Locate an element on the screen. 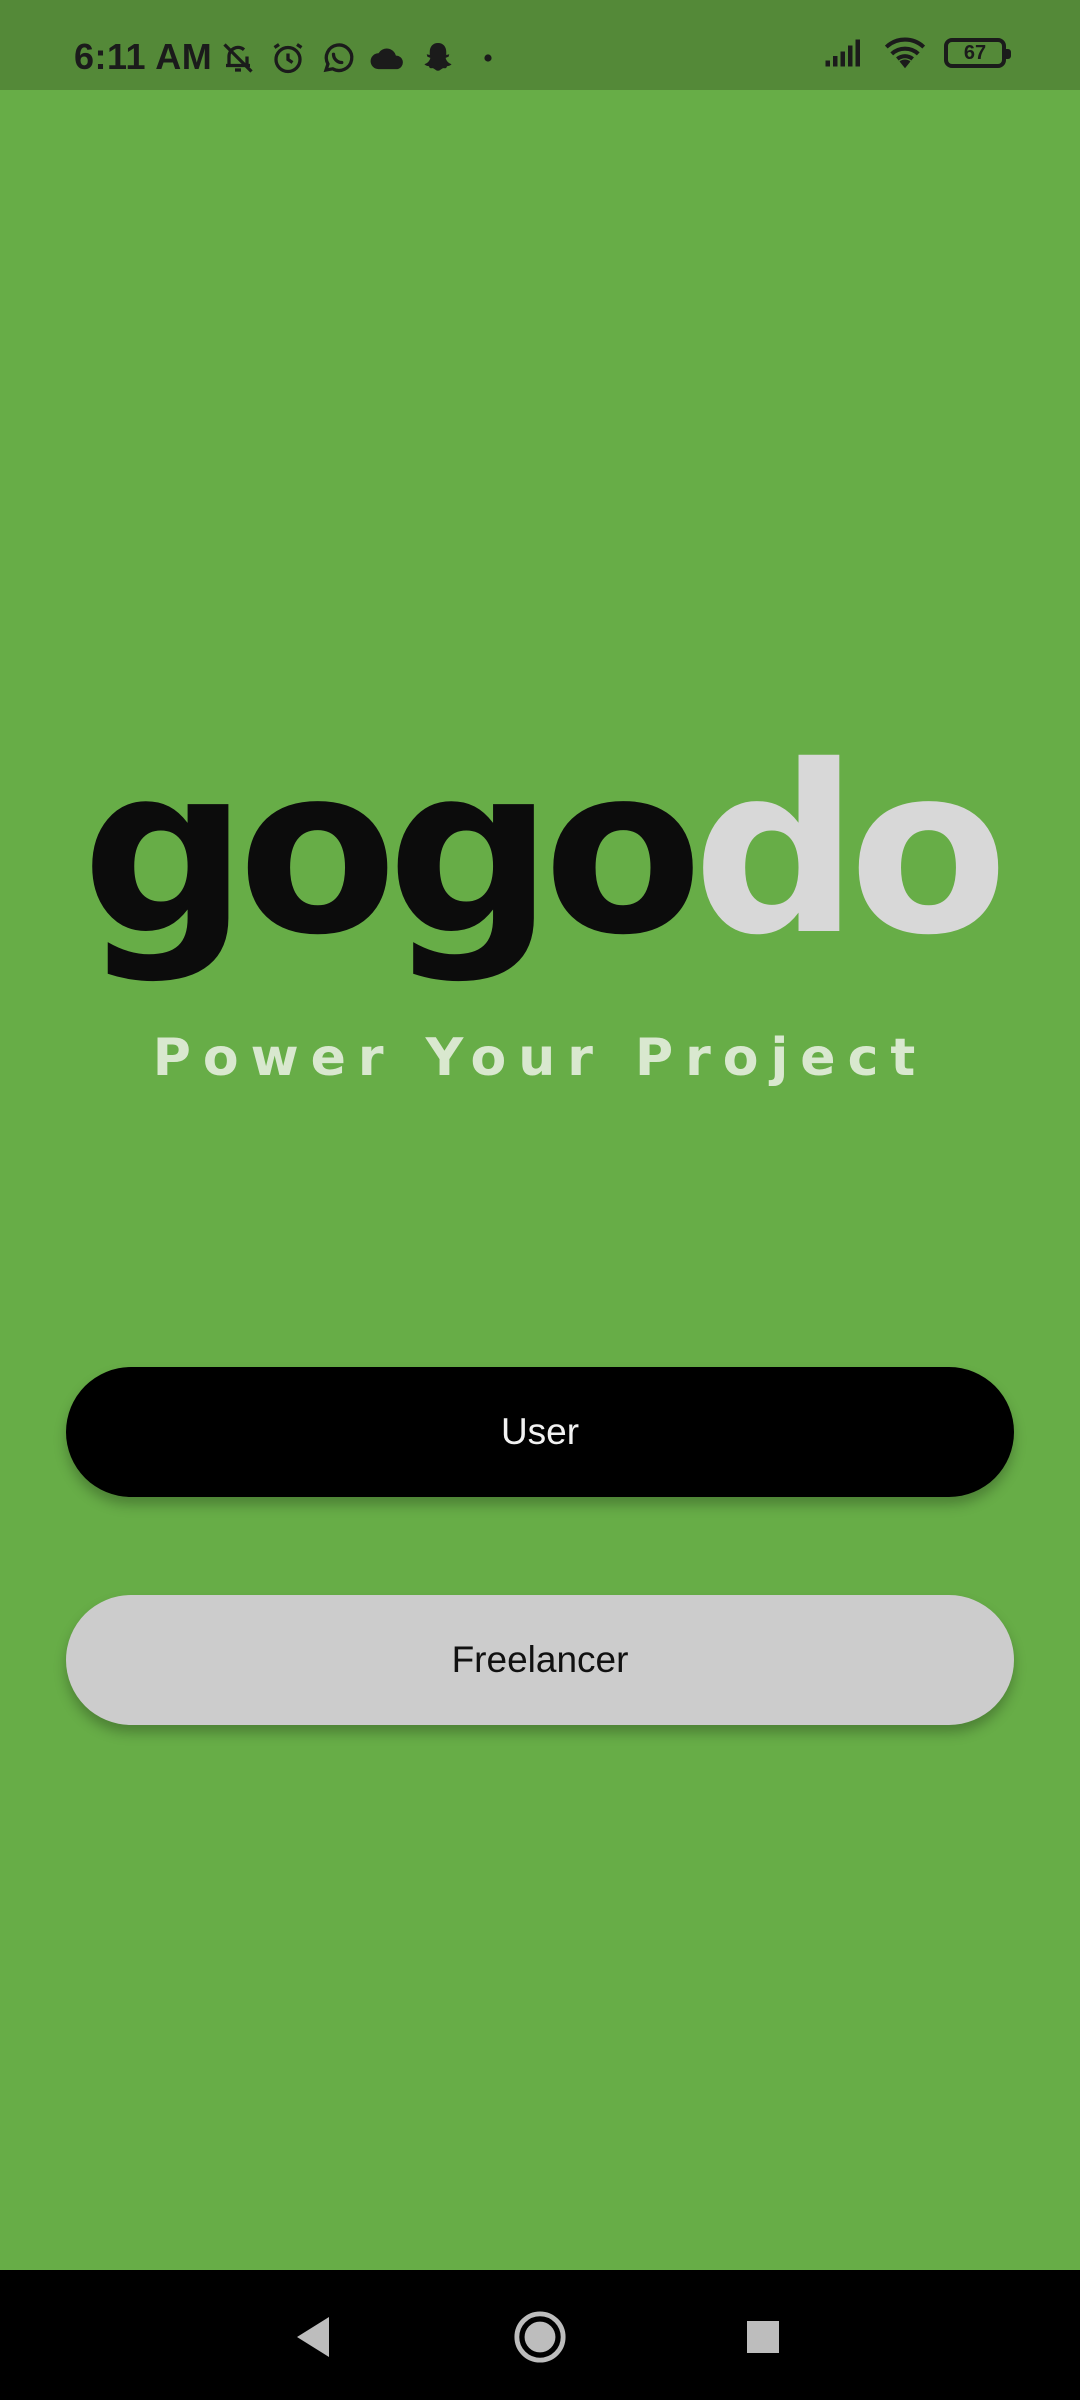  navigation-bar is located at coordinates (540, 2335).